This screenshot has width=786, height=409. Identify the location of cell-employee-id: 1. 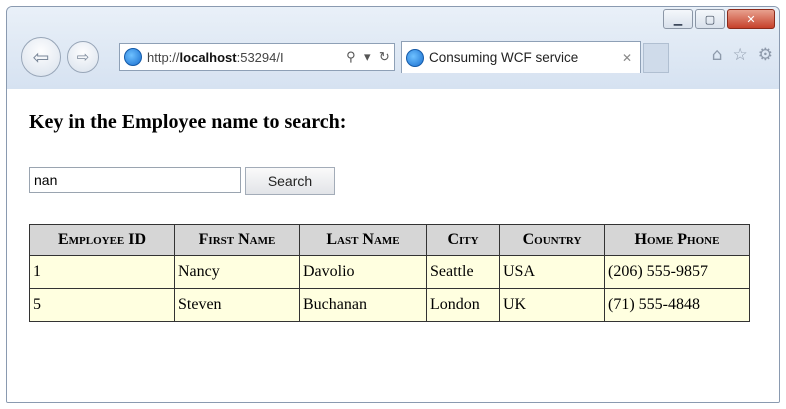
(102, 272).